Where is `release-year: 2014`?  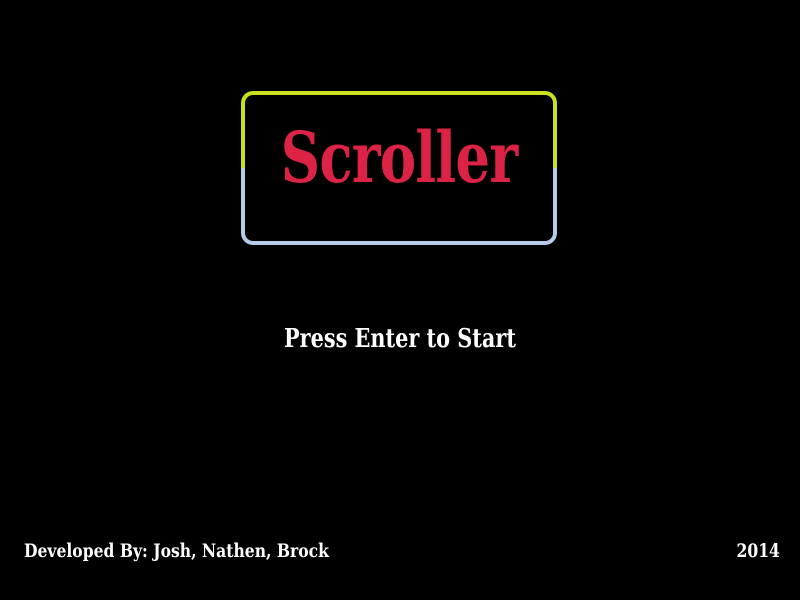
release-year: 2014 is located at coordinates (758, 551).